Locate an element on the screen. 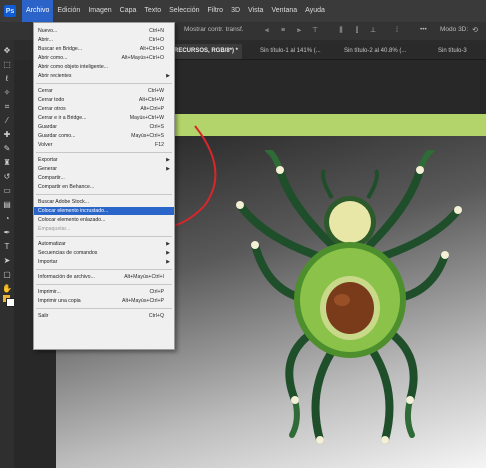  menu-item-cerrar: Cerrar Ctrl+W is located at coordinates (104, 91).